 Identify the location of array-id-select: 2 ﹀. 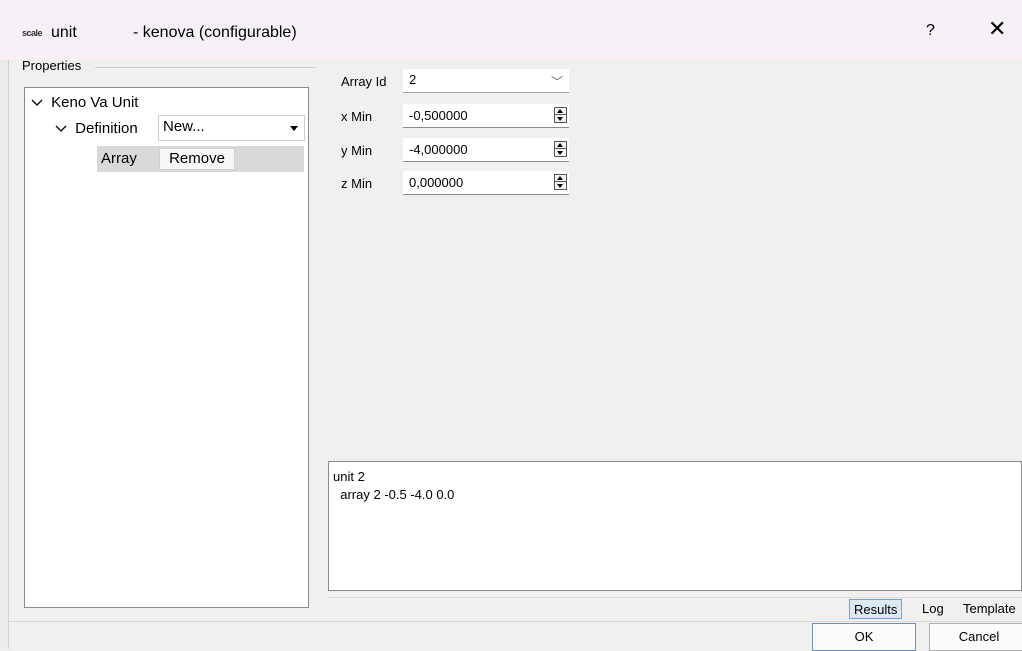
(486, 81).